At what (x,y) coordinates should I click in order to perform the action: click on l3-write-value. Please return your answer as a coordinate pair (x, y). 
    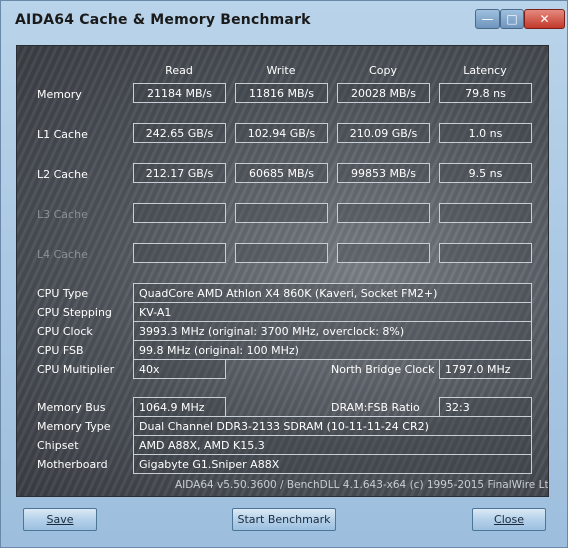
    Looking at the image, I should click on (281, 213).